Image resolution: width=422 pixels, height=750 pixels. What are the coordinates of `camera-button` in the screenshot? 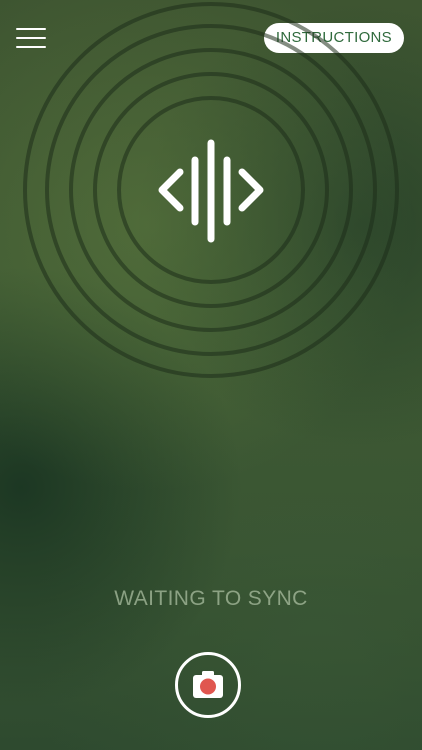 It's located at (208, 685).